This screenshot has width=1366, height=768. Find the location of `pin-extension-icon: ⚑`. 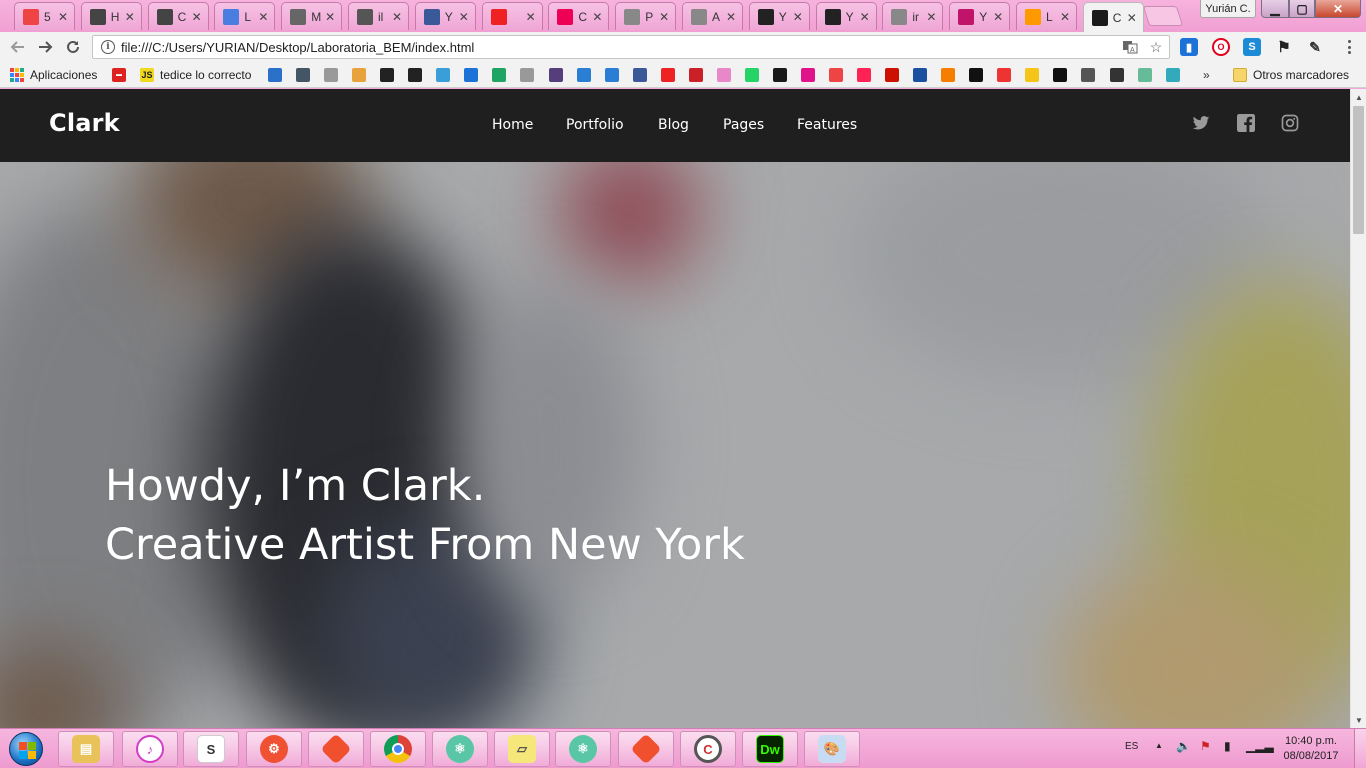

pin-extension-icon: ⚑ is located at coordinates (1284, 47).